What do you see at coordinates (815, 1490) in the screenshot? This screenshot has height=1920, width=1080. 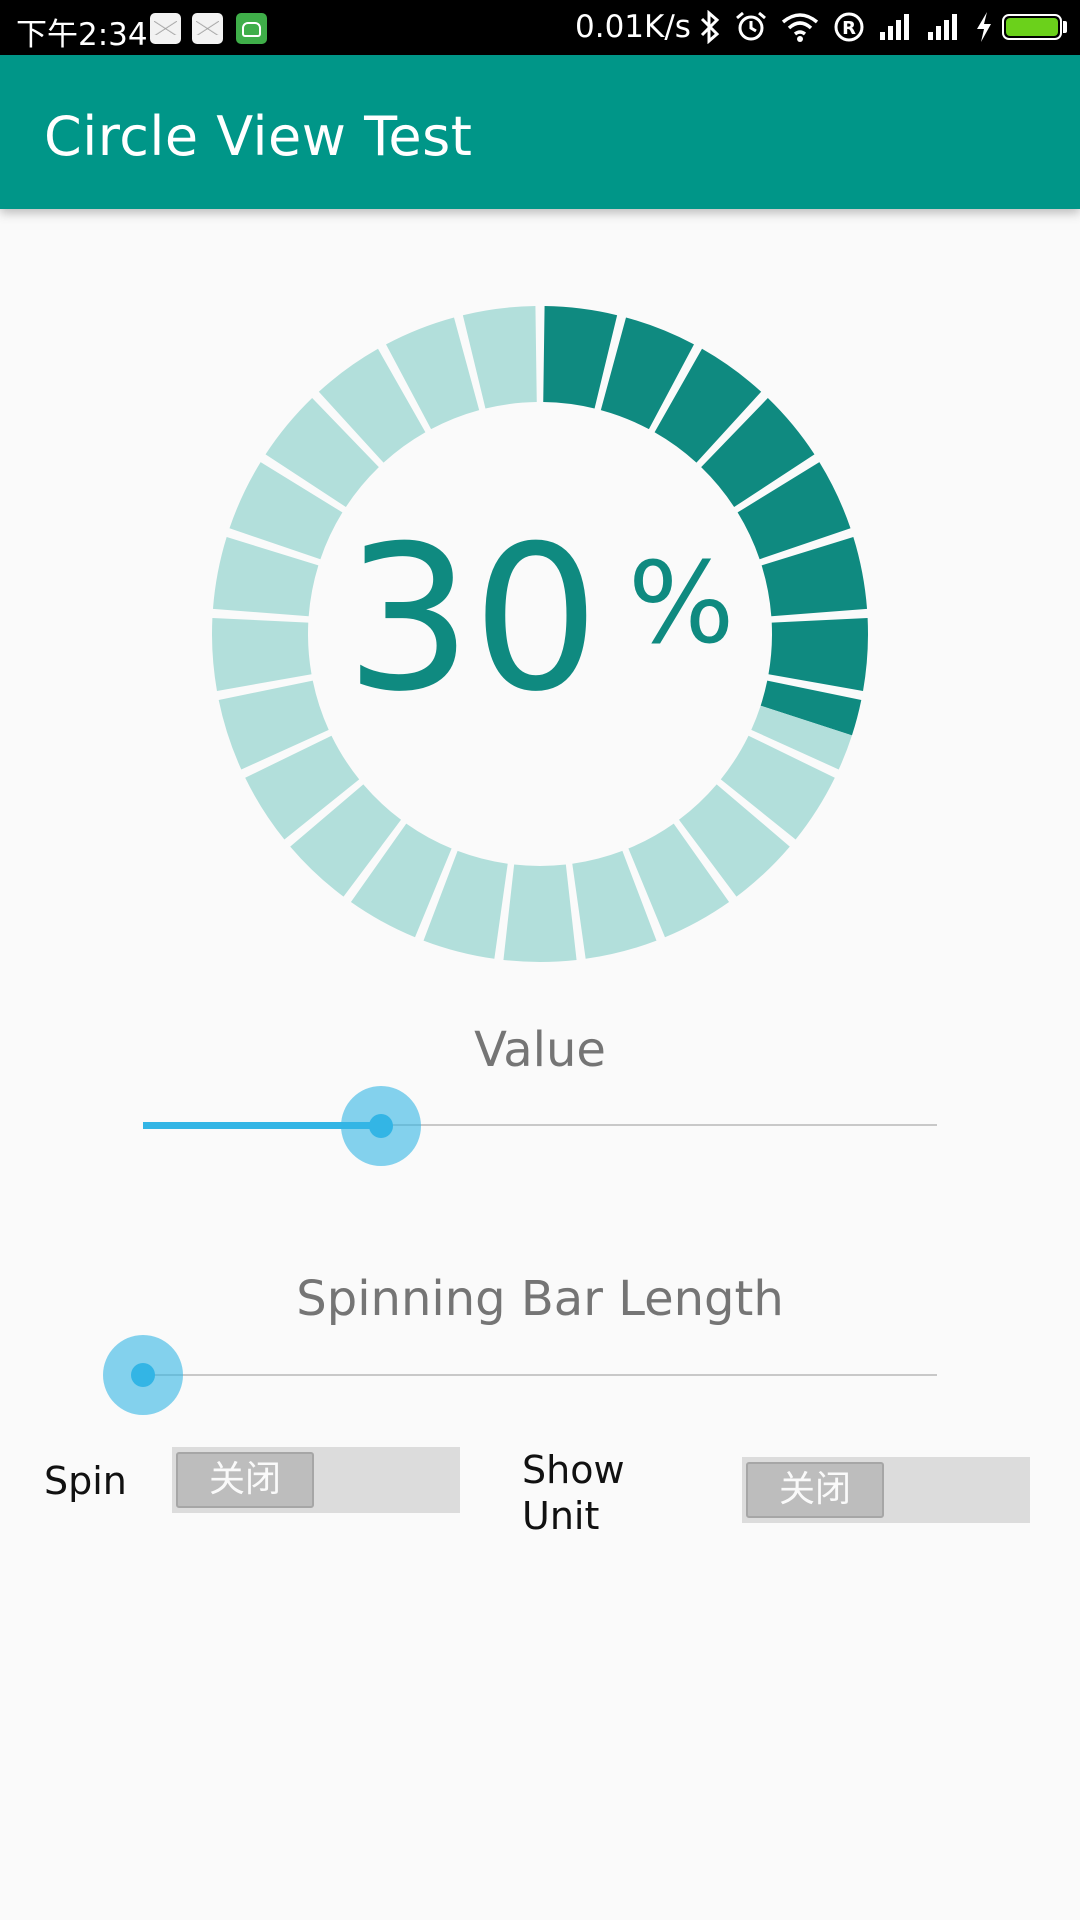 I see `show-unit-switch-knob: 关闭` at bounding box center [815, 1490].